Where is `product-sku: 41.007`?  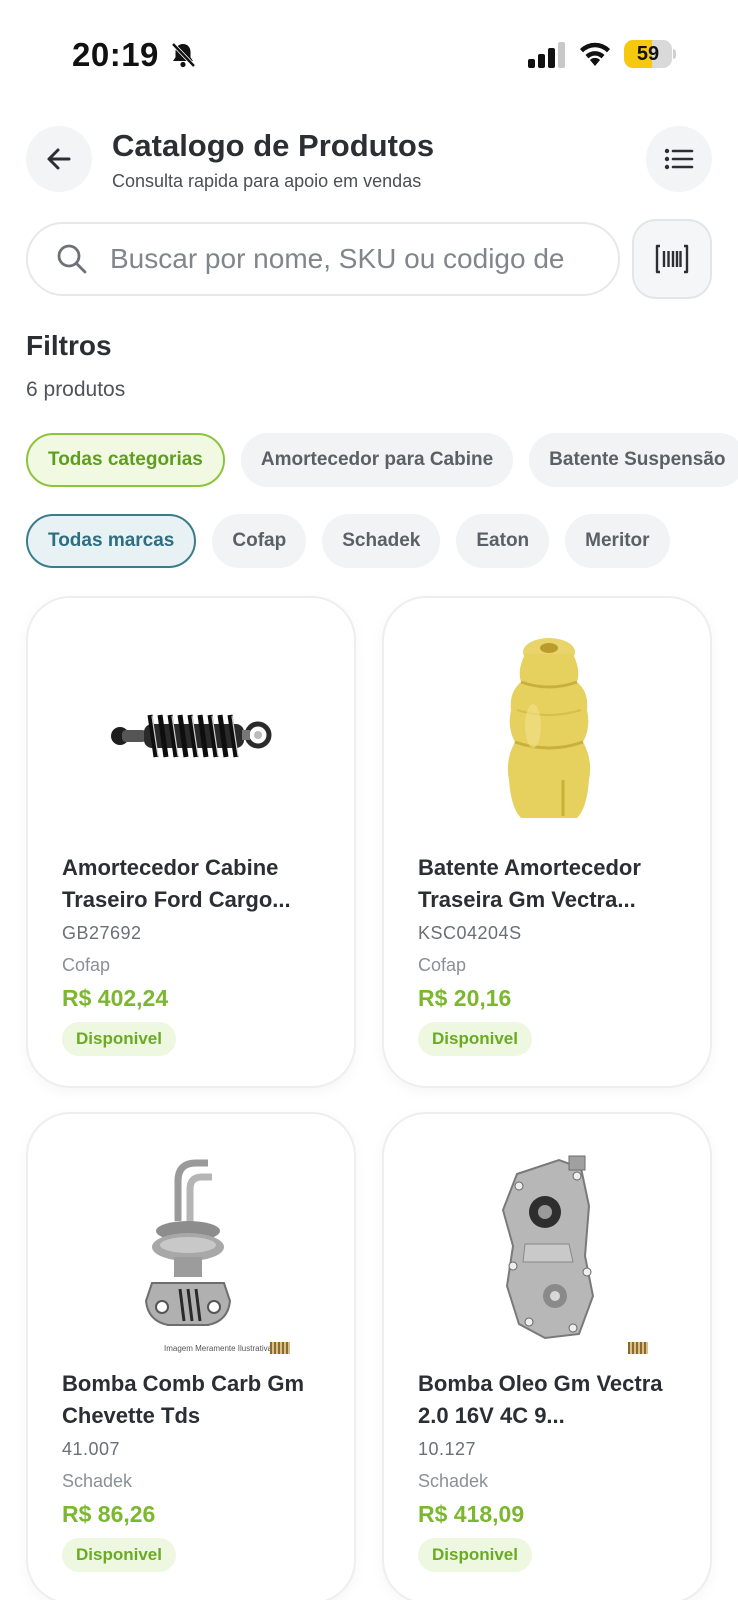 product-sku: 41.007 is located at coordinates (91, 1449).